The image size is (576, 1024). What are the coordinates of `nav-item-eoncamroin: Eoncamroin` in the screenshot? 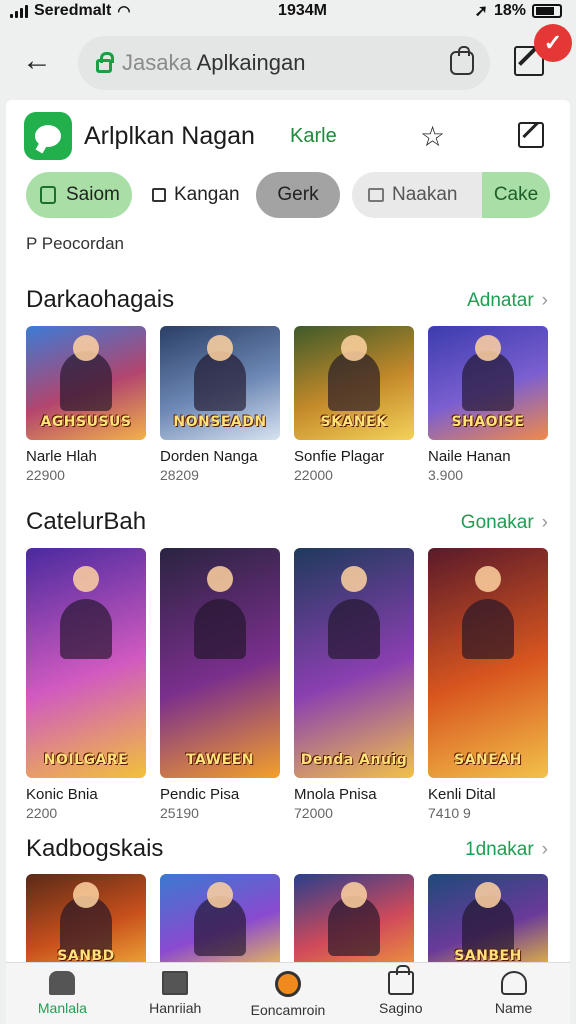 It's located at (288, 993).